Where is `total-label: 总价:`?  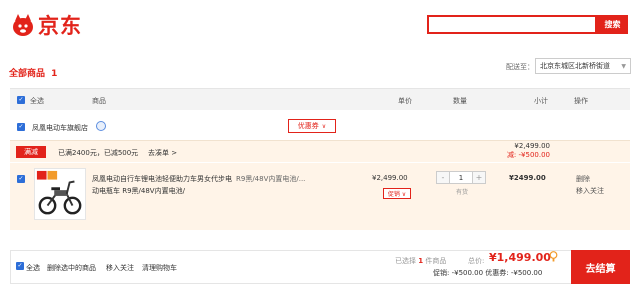 total-label: 总价: is located at coordinates (476, 261).